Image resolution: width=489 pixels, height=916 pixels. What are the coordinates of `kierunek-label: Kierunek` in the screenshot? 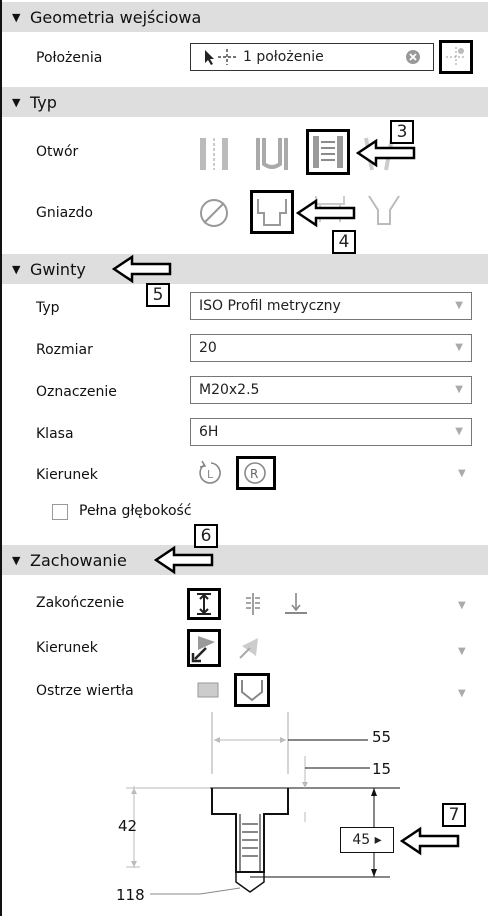 It's located at (67, 475).